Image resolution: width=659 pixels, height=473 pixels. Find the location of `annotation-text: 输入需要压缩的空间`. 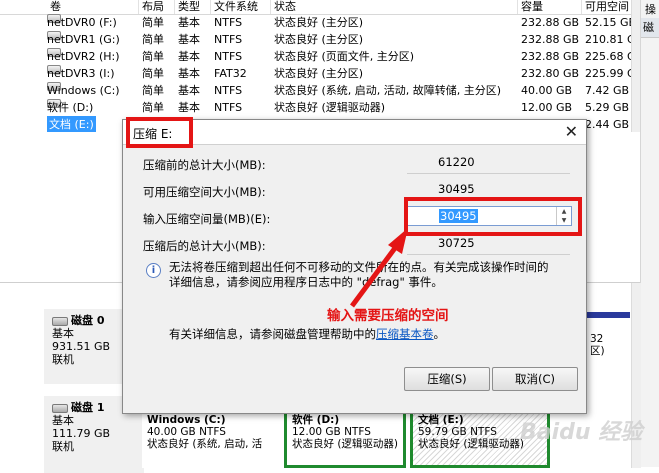

annotation-text: 输入需要压缩的空间 is located at coordinates (388, 316).